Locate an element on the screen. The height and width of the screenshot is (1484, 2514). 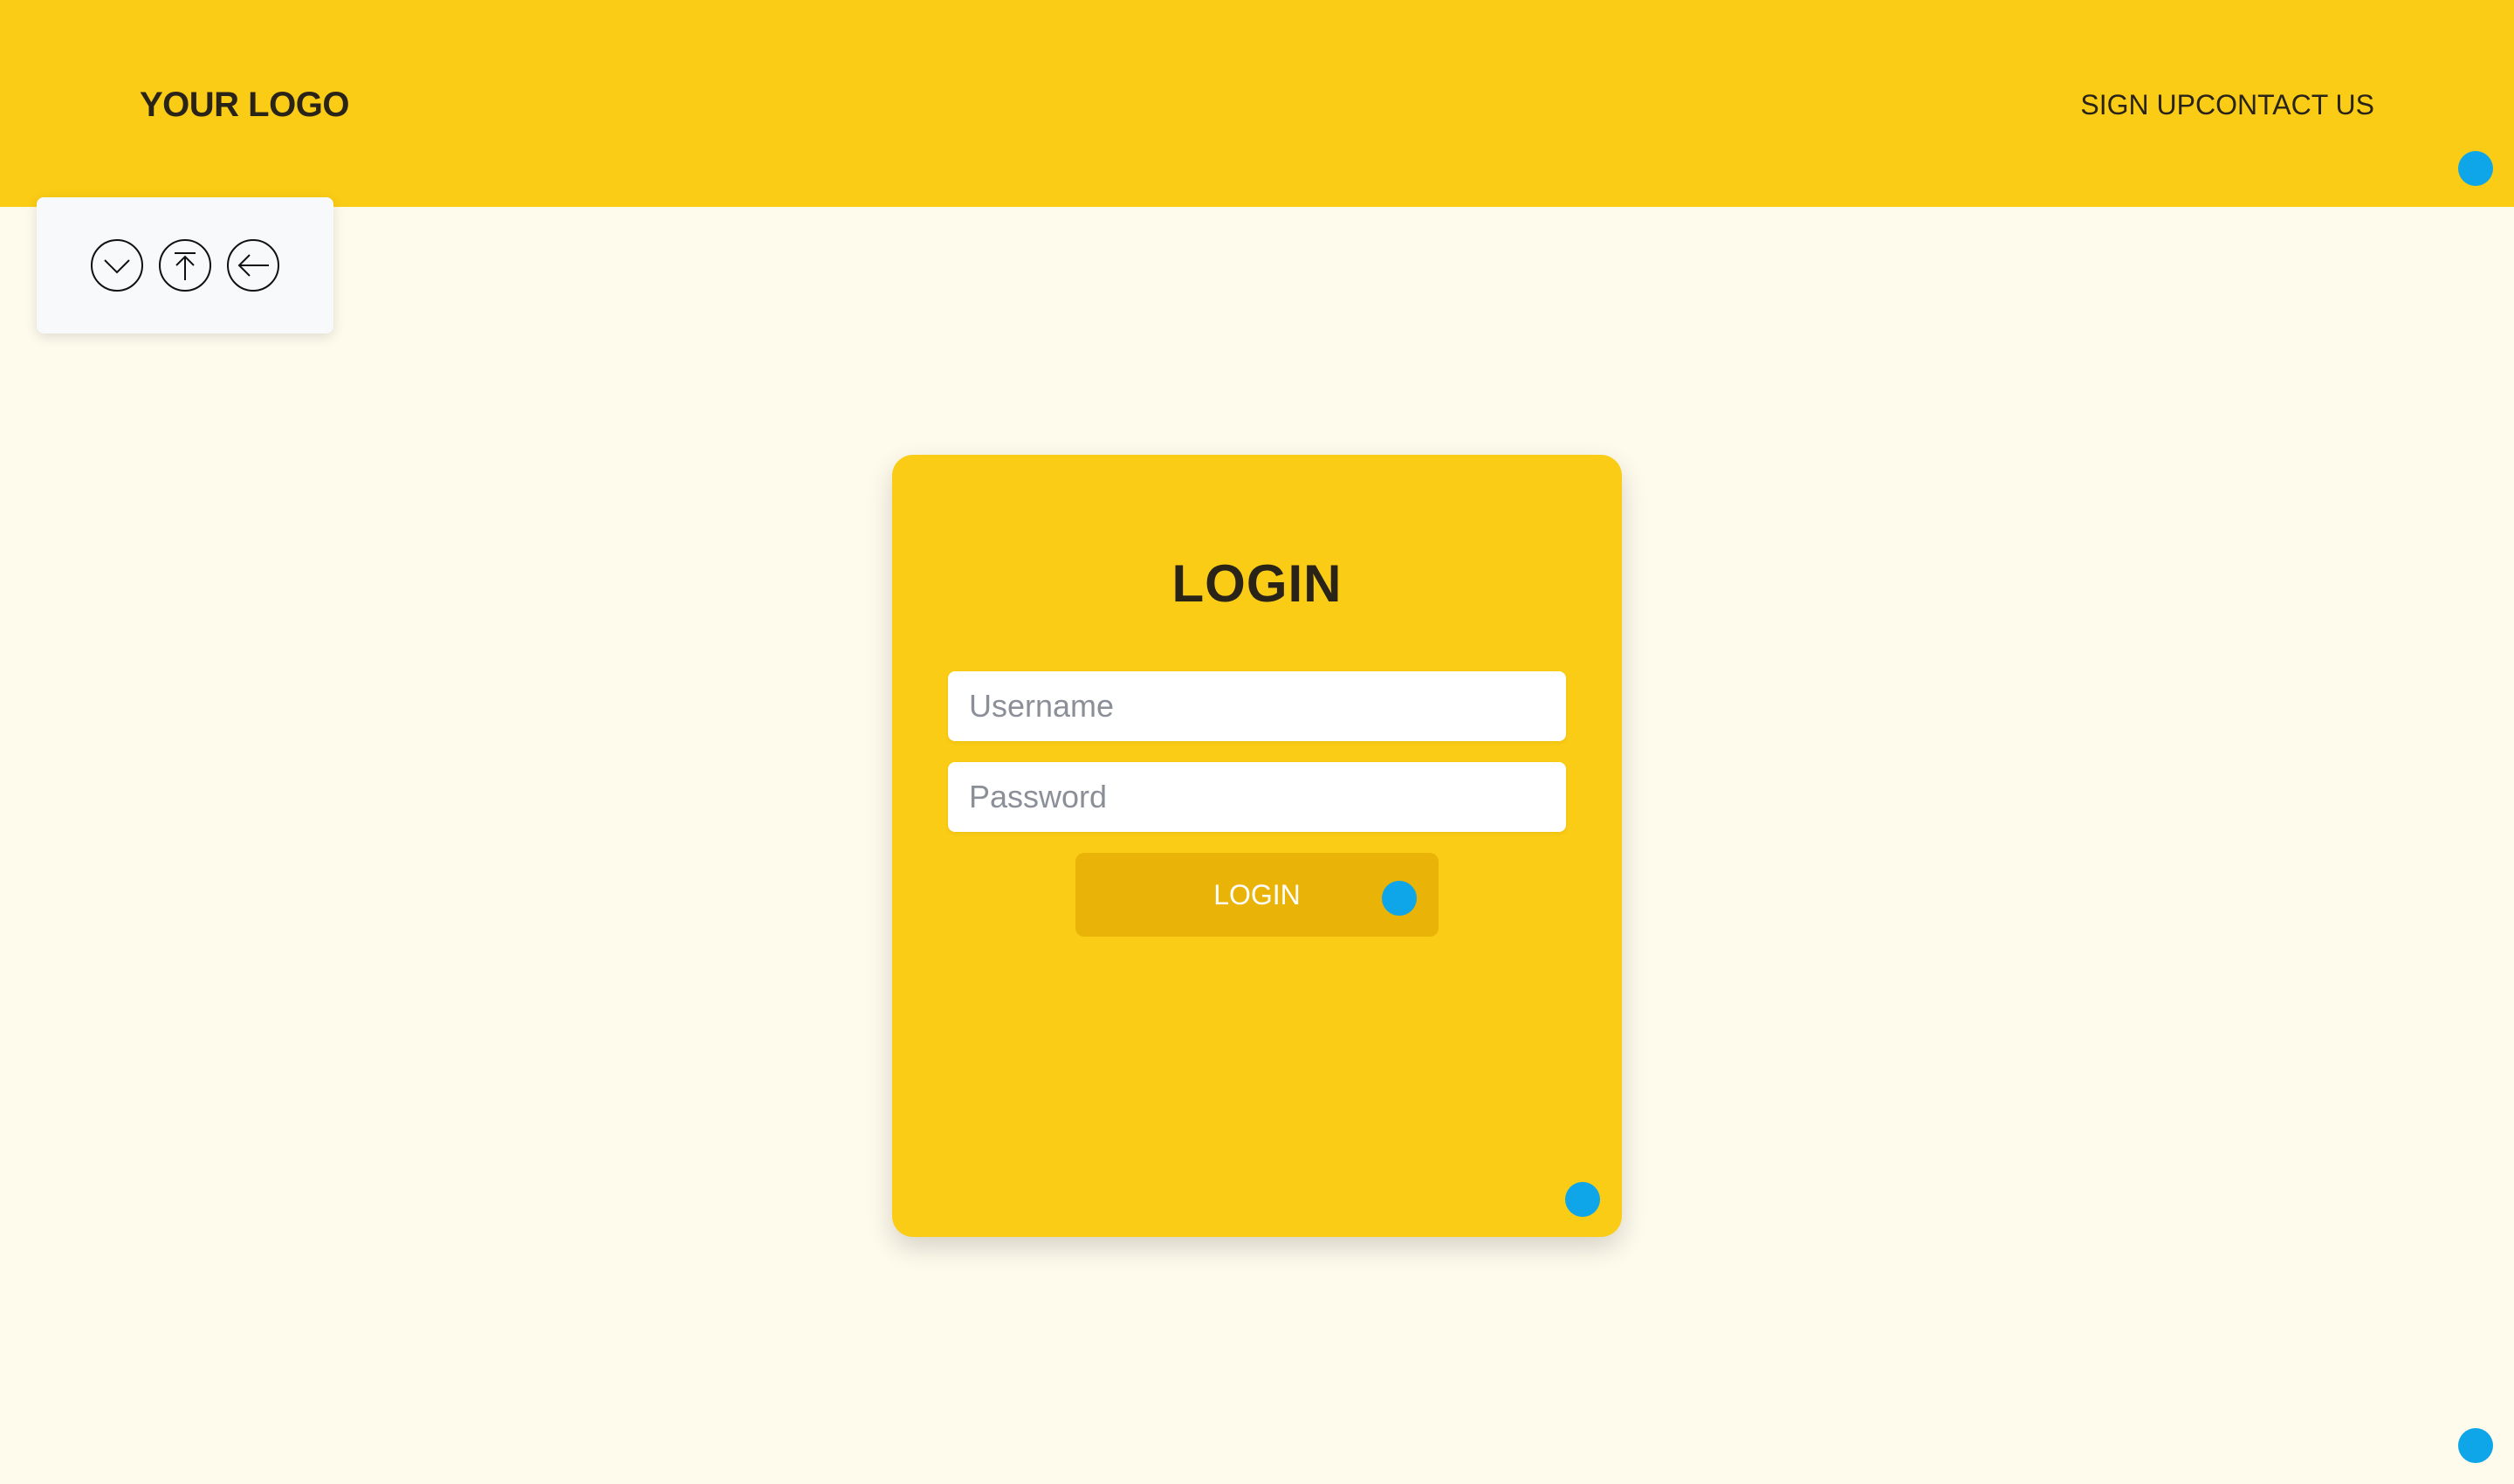
top-nav: SIGN UP CONTACT US is located at coordinates (2227, 105).